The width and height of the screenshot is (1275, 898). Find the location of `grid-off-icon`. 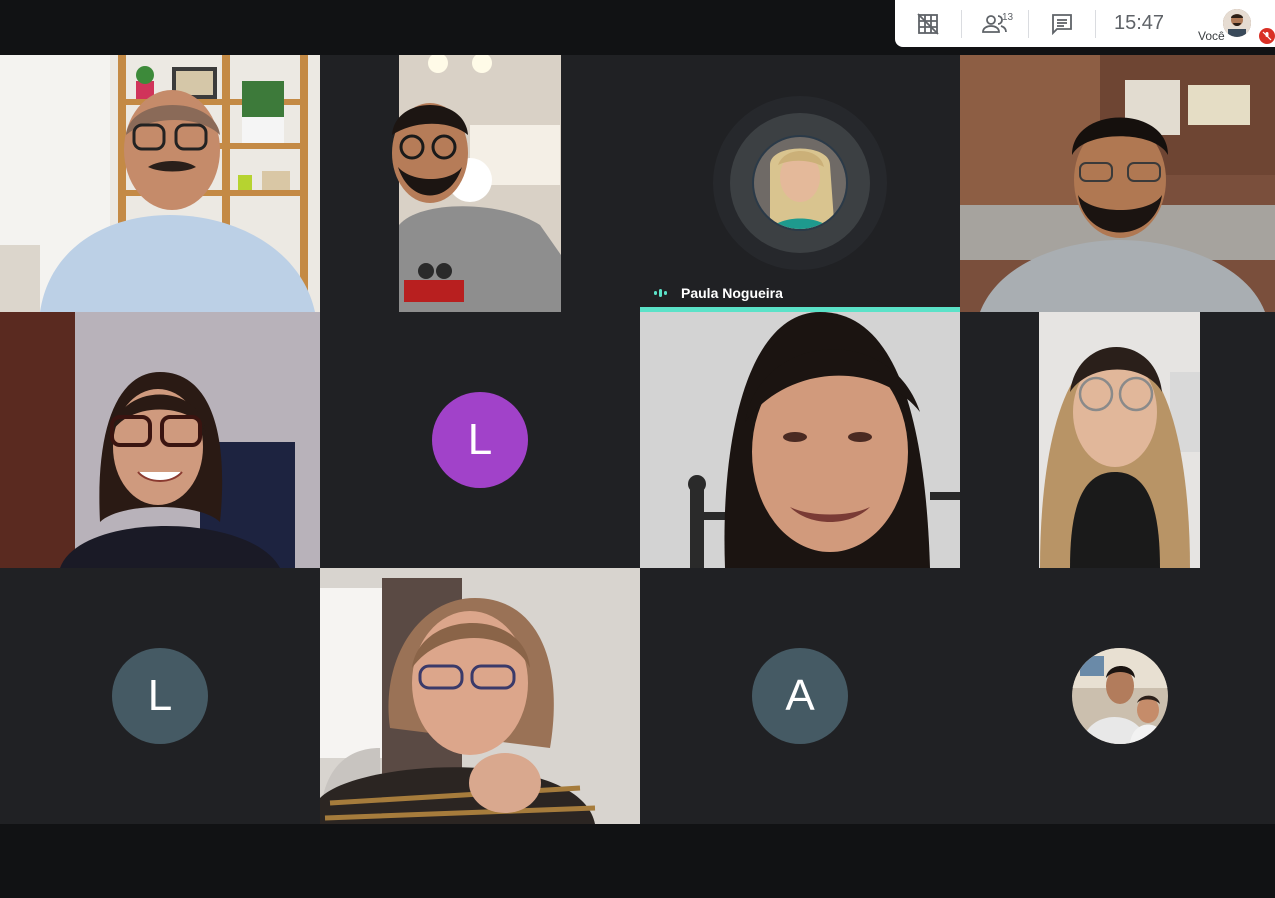

grid-off-icon is located at coordinates (928, 23).